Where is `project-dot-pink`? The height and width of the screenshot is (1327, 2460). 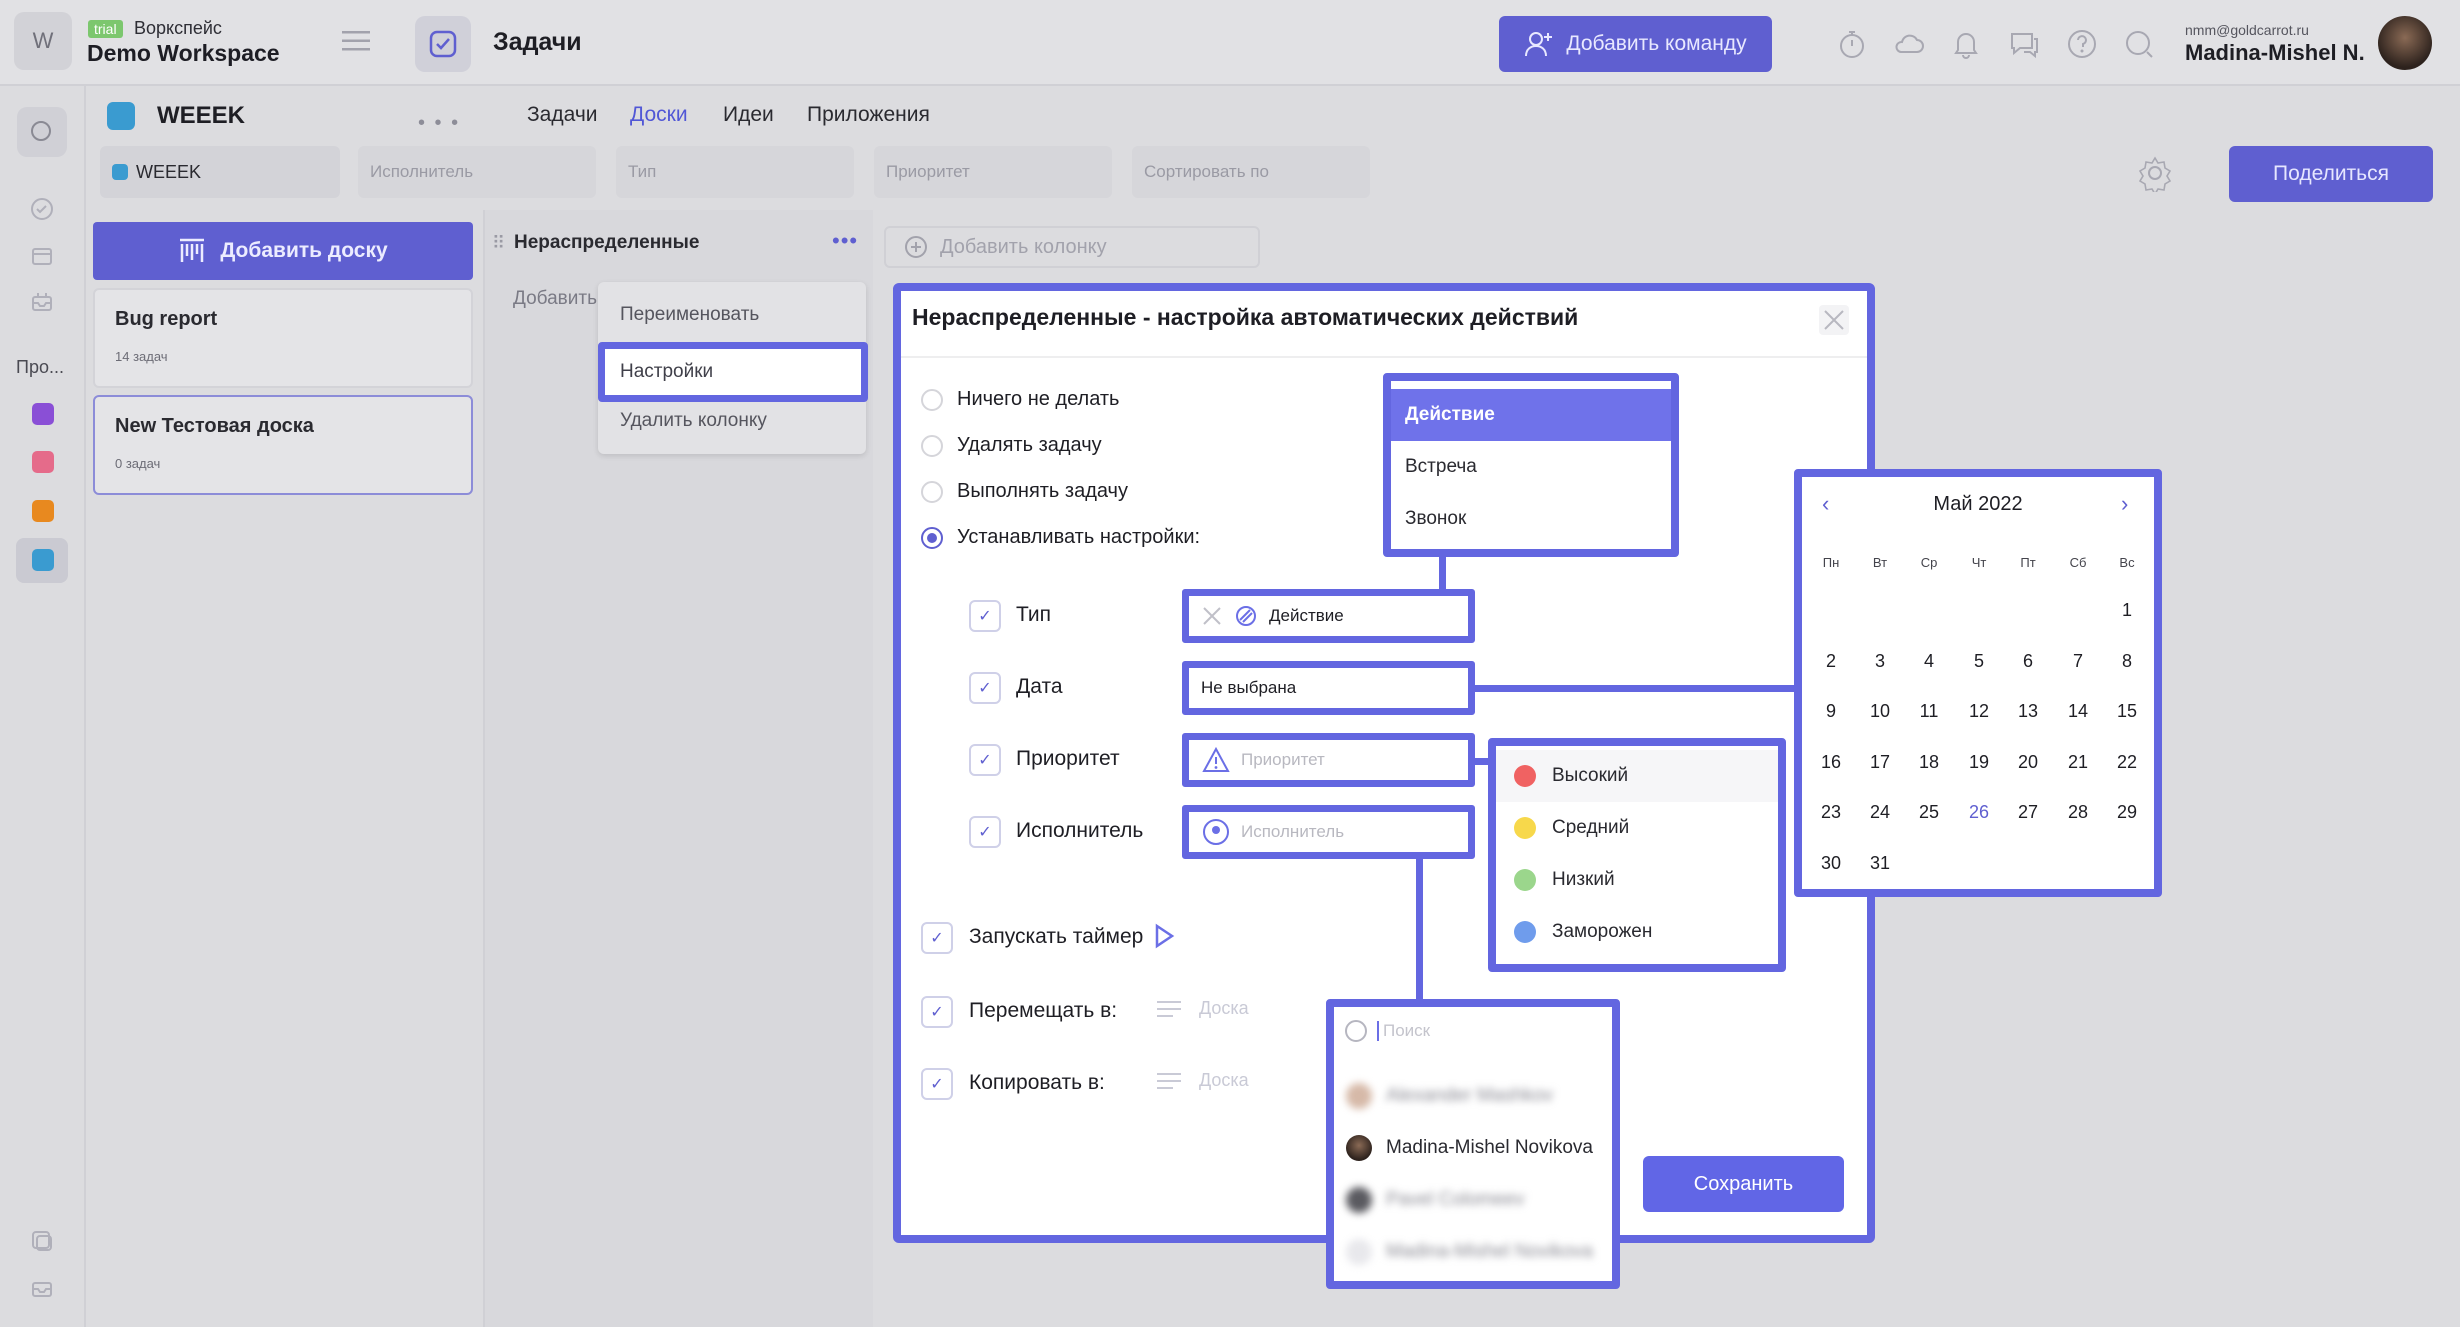
project-dot-pink is located at coordinates (43, 462).